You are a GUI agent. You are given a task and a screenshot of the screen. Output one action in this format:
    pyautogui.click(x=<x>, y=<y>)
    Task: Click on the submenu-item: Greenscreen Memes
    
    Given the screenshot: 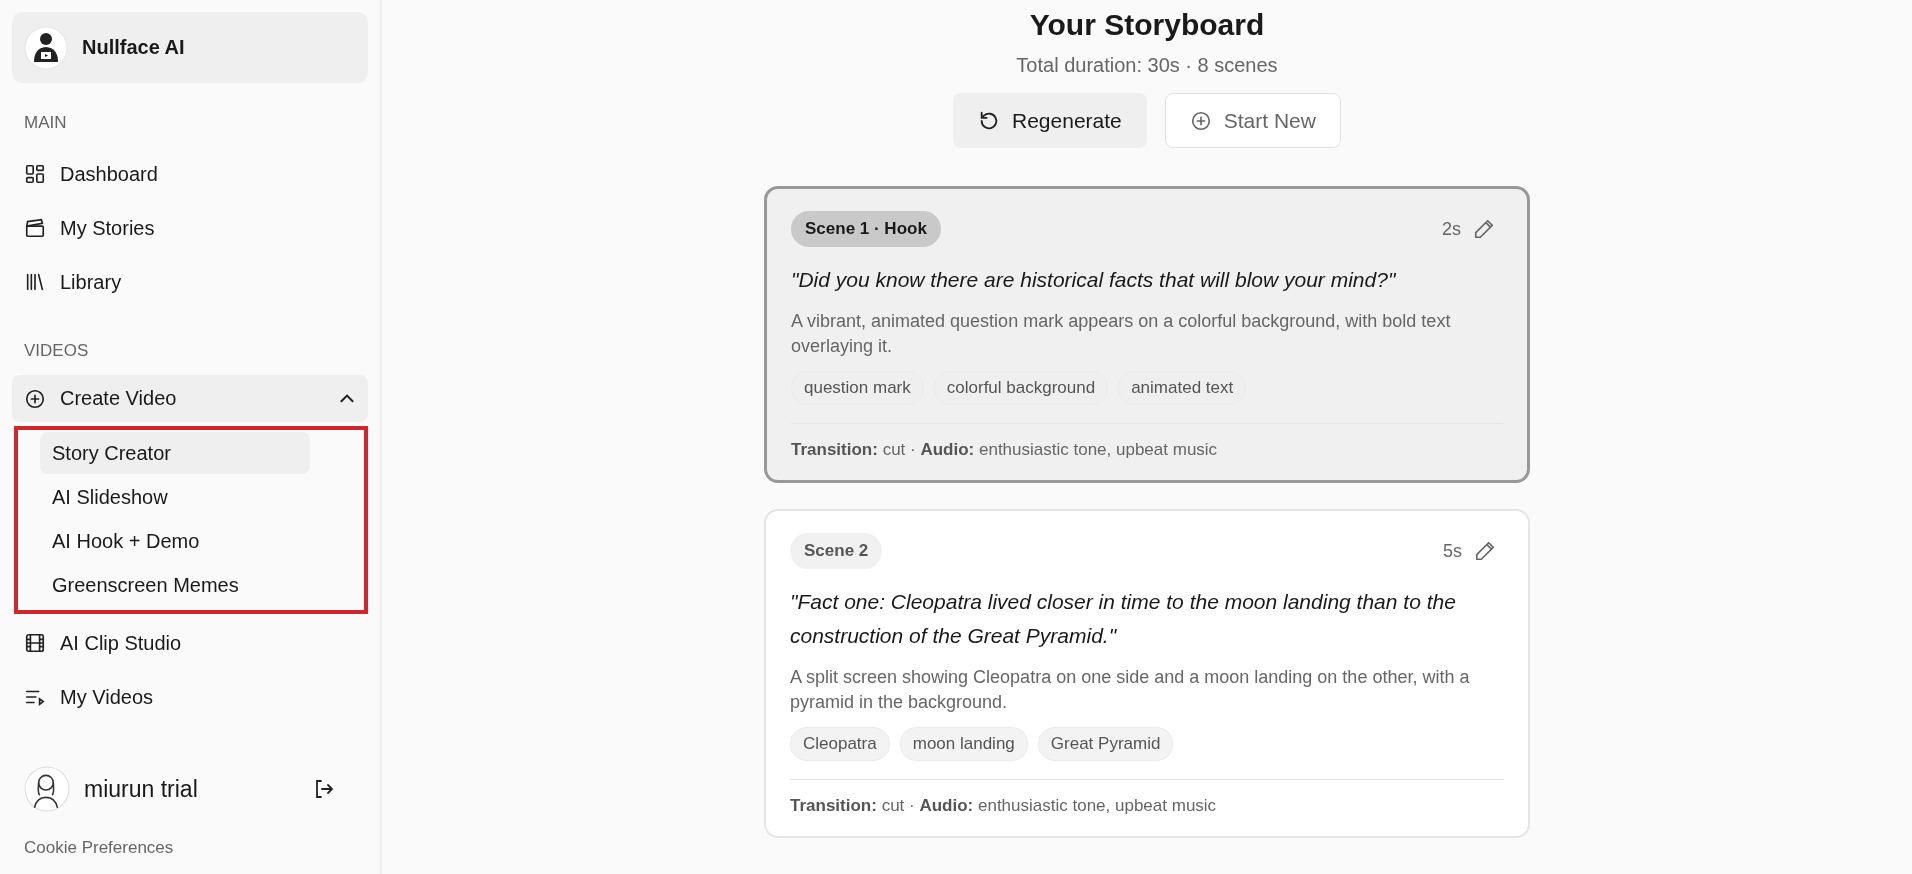 What is the action you would take?
    pyautogui.click(x=175, y=585)
    